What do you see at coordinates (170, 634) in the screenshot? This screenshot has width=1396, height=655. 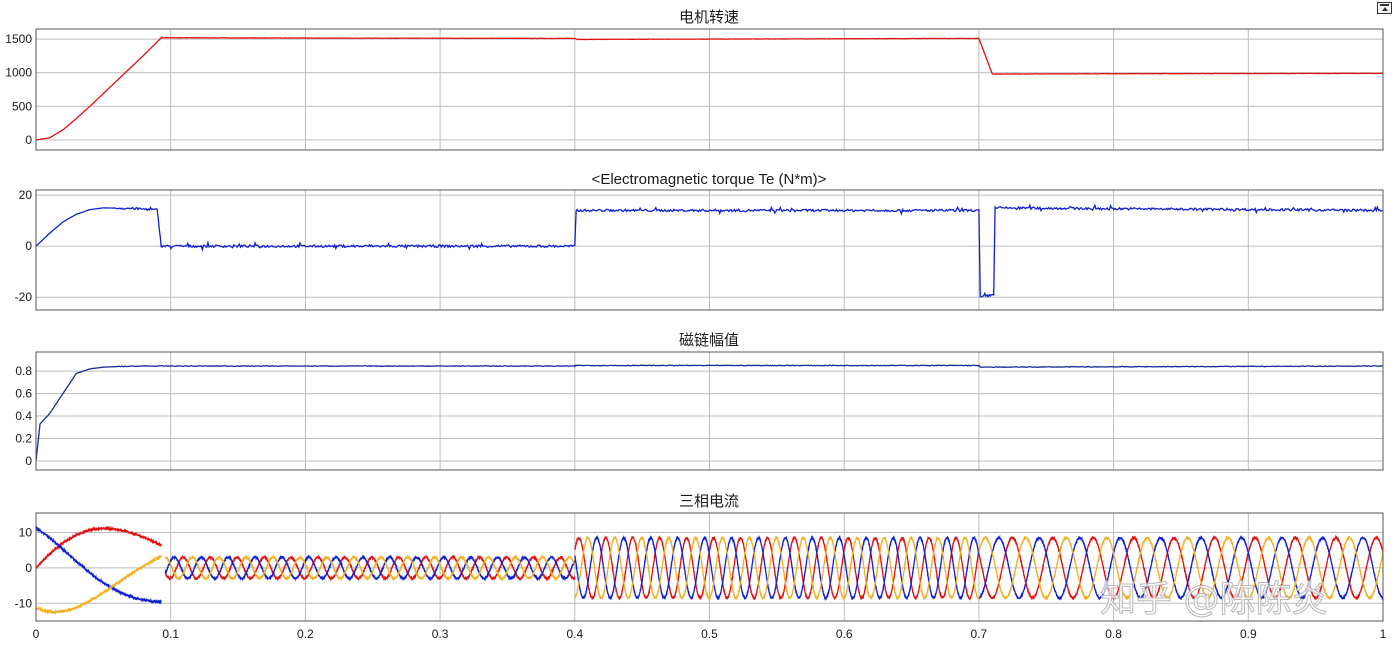 I see `current-x-tick-label: 0.1` at bounding box center [170, 634].